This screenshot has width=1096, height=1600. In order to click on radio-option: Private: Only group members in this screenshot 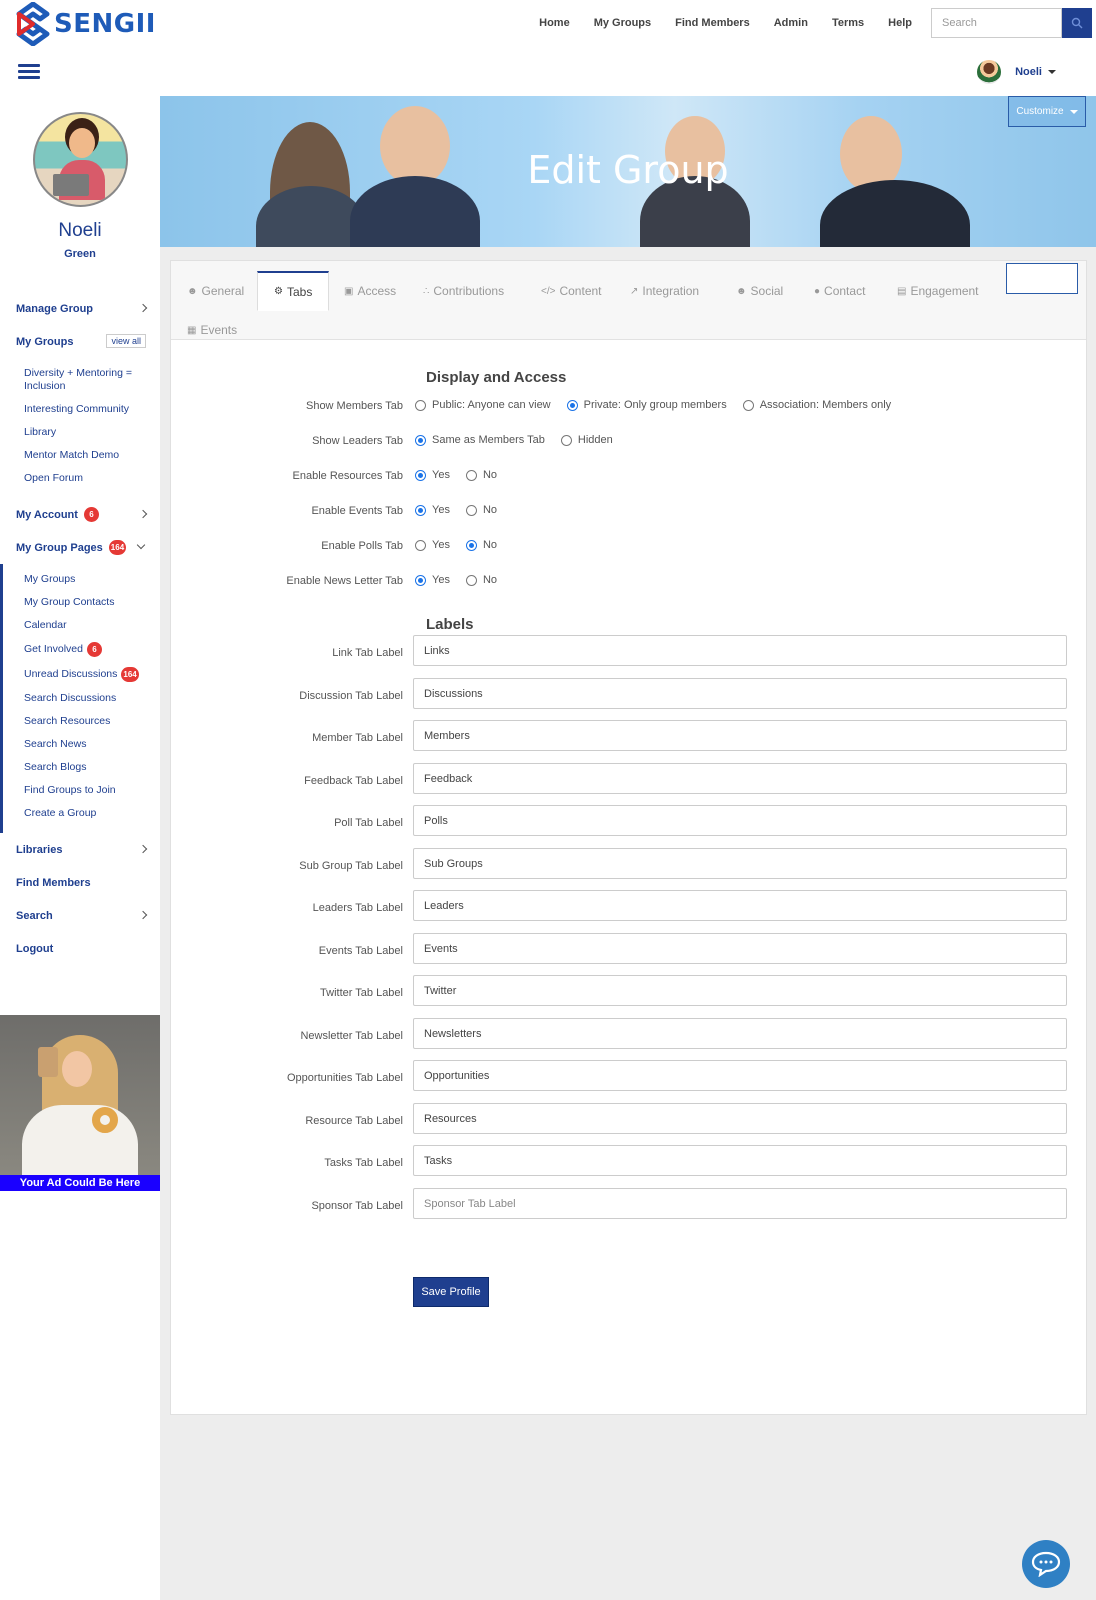, I will do `click(646, 405)`.